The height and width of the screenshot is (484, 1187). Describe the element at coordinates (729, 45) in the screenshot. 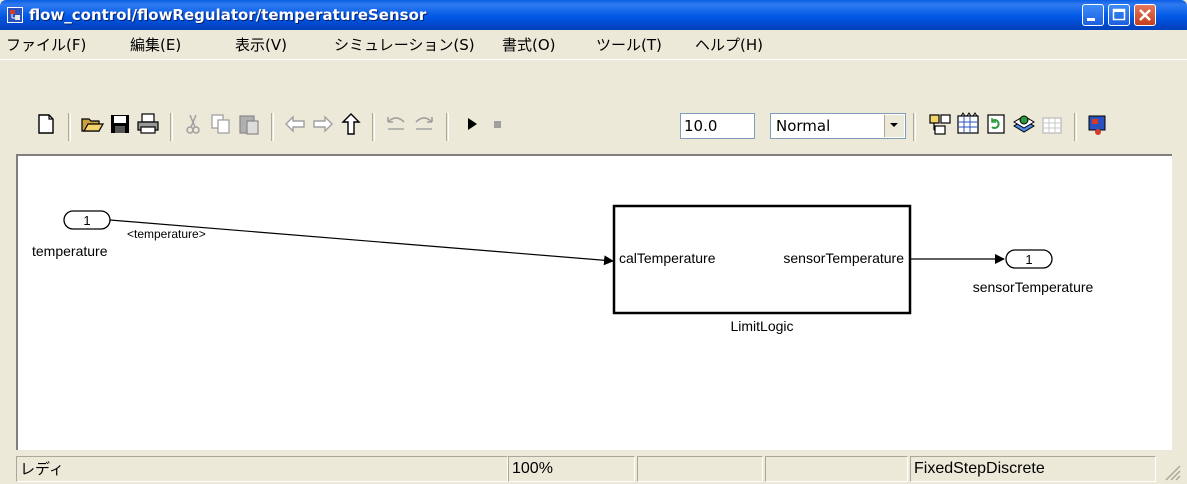

I see `menu-help: ヘルプ(H)` at that location.